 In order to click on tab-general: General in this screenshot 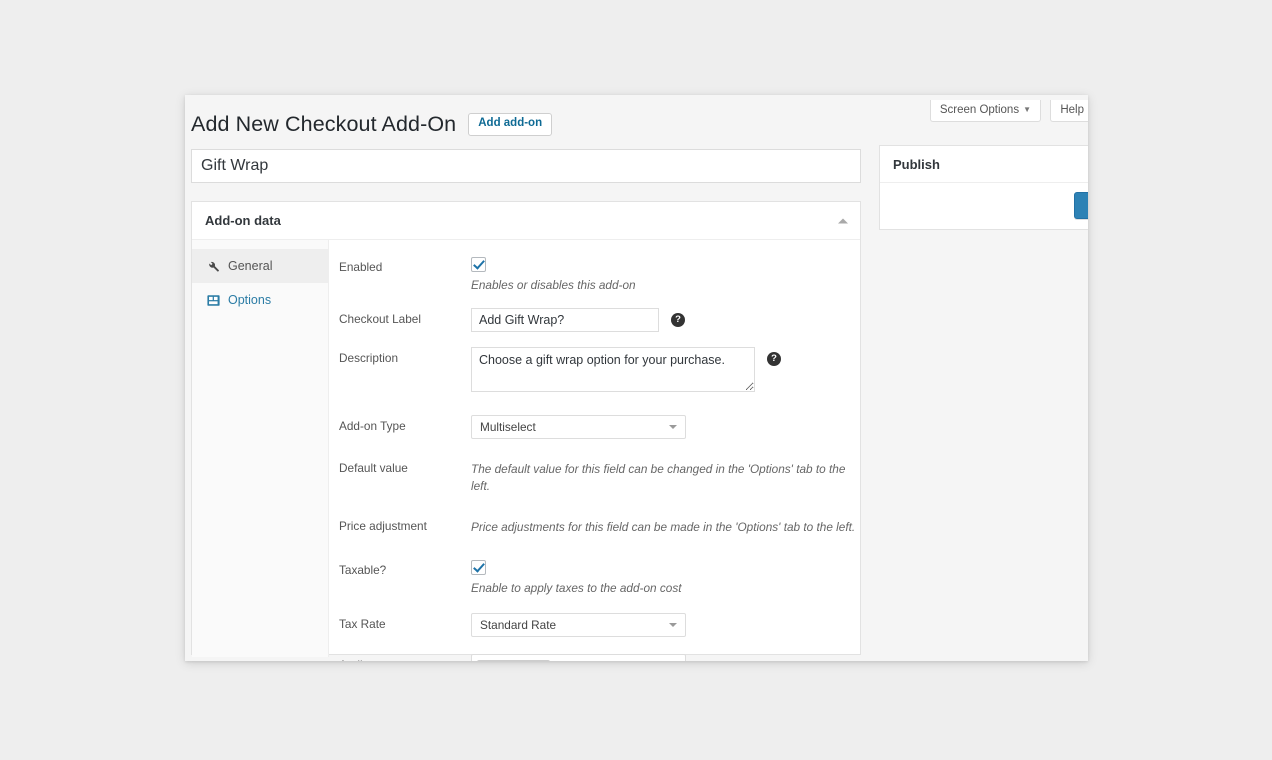, I will do `click(260, 266)`.